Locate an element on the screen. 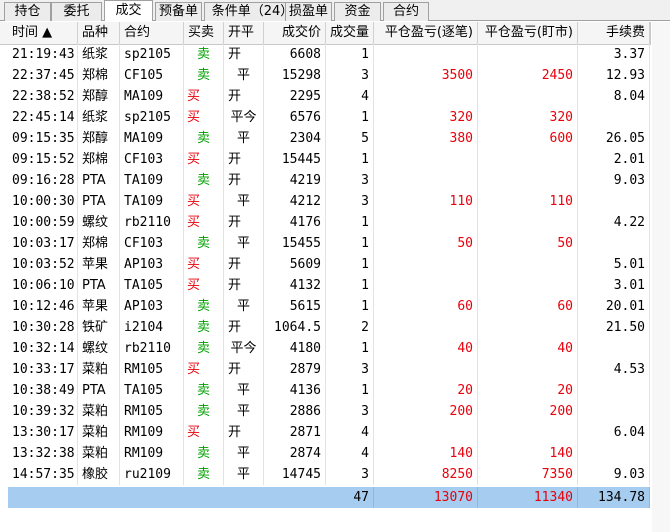 The height and width of the screenshot is (532, 670). cell-pnl-trade: 50 is located at coordinates (426, 243).